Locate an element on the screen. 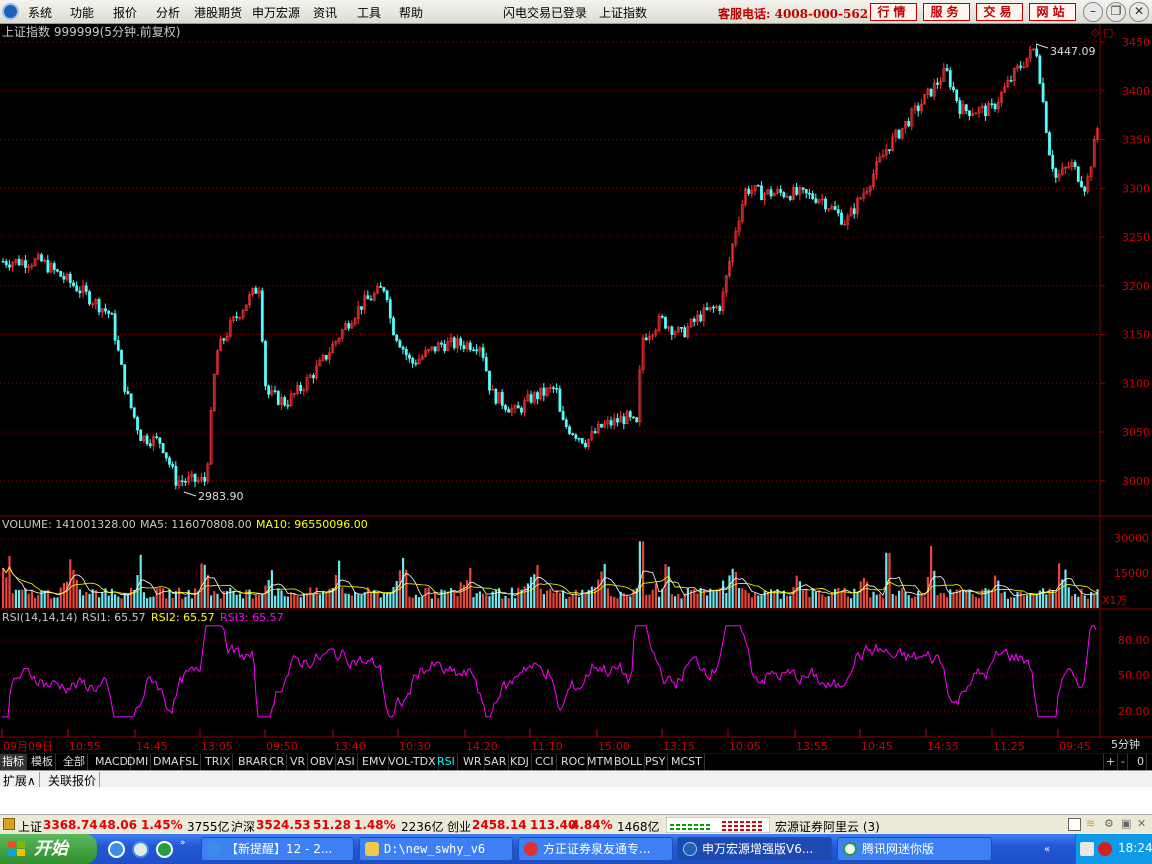 This screenshot has height=864, width=1152. tab-trix: TRIX is located at coordinates (218, 762).